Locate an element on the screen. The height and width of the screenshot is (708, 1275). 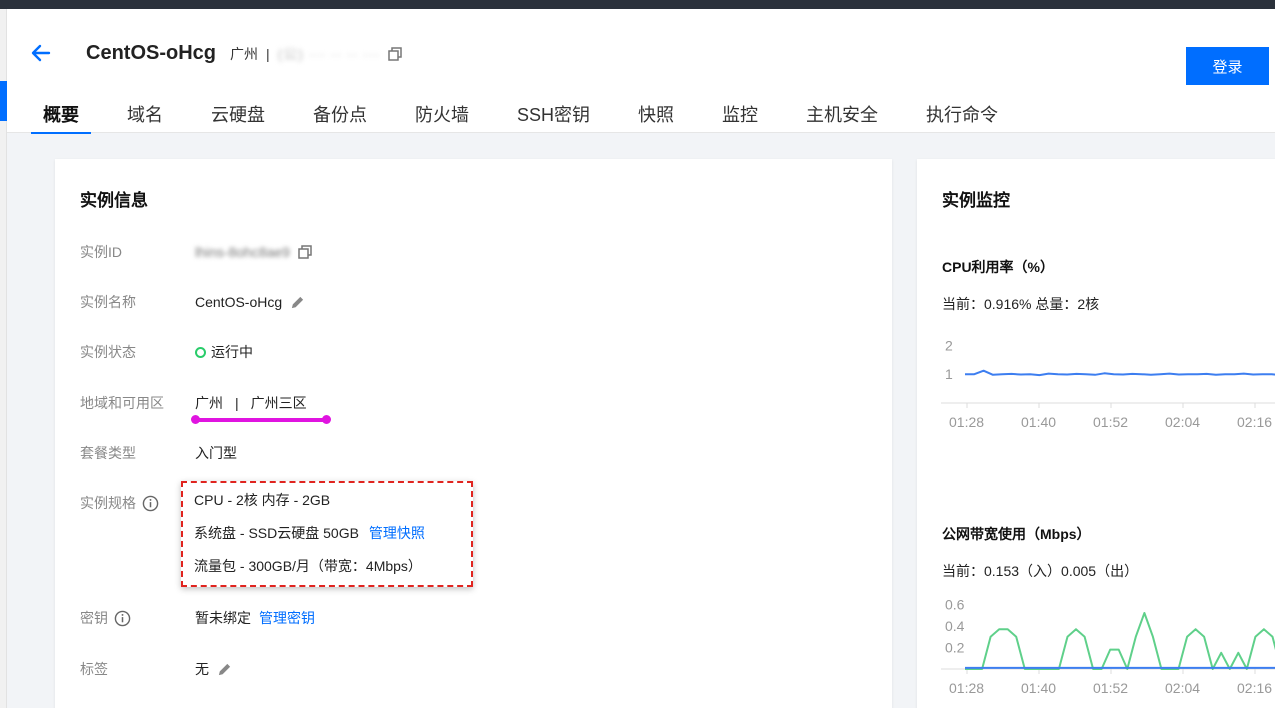
instance-monitor-title: 实例监控 is located at coordinates (976, 200).